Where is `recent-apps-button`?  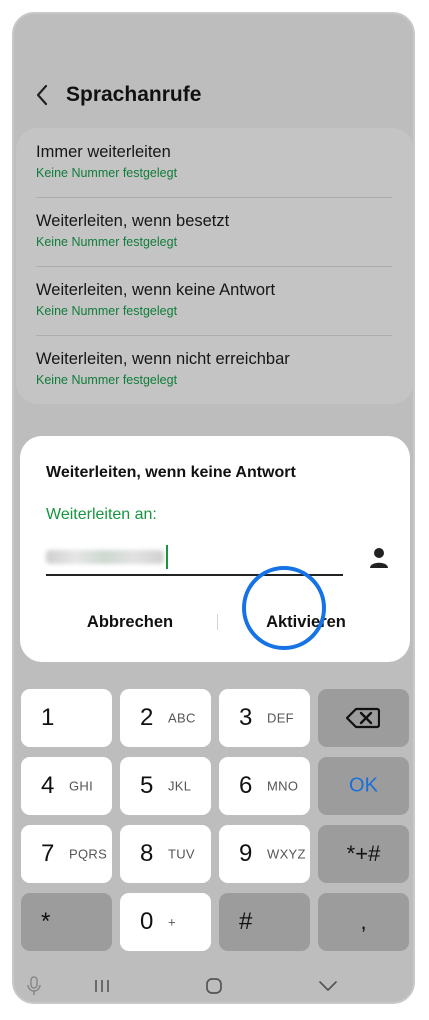 recent-apps-button is located at coordinates (102, 986).